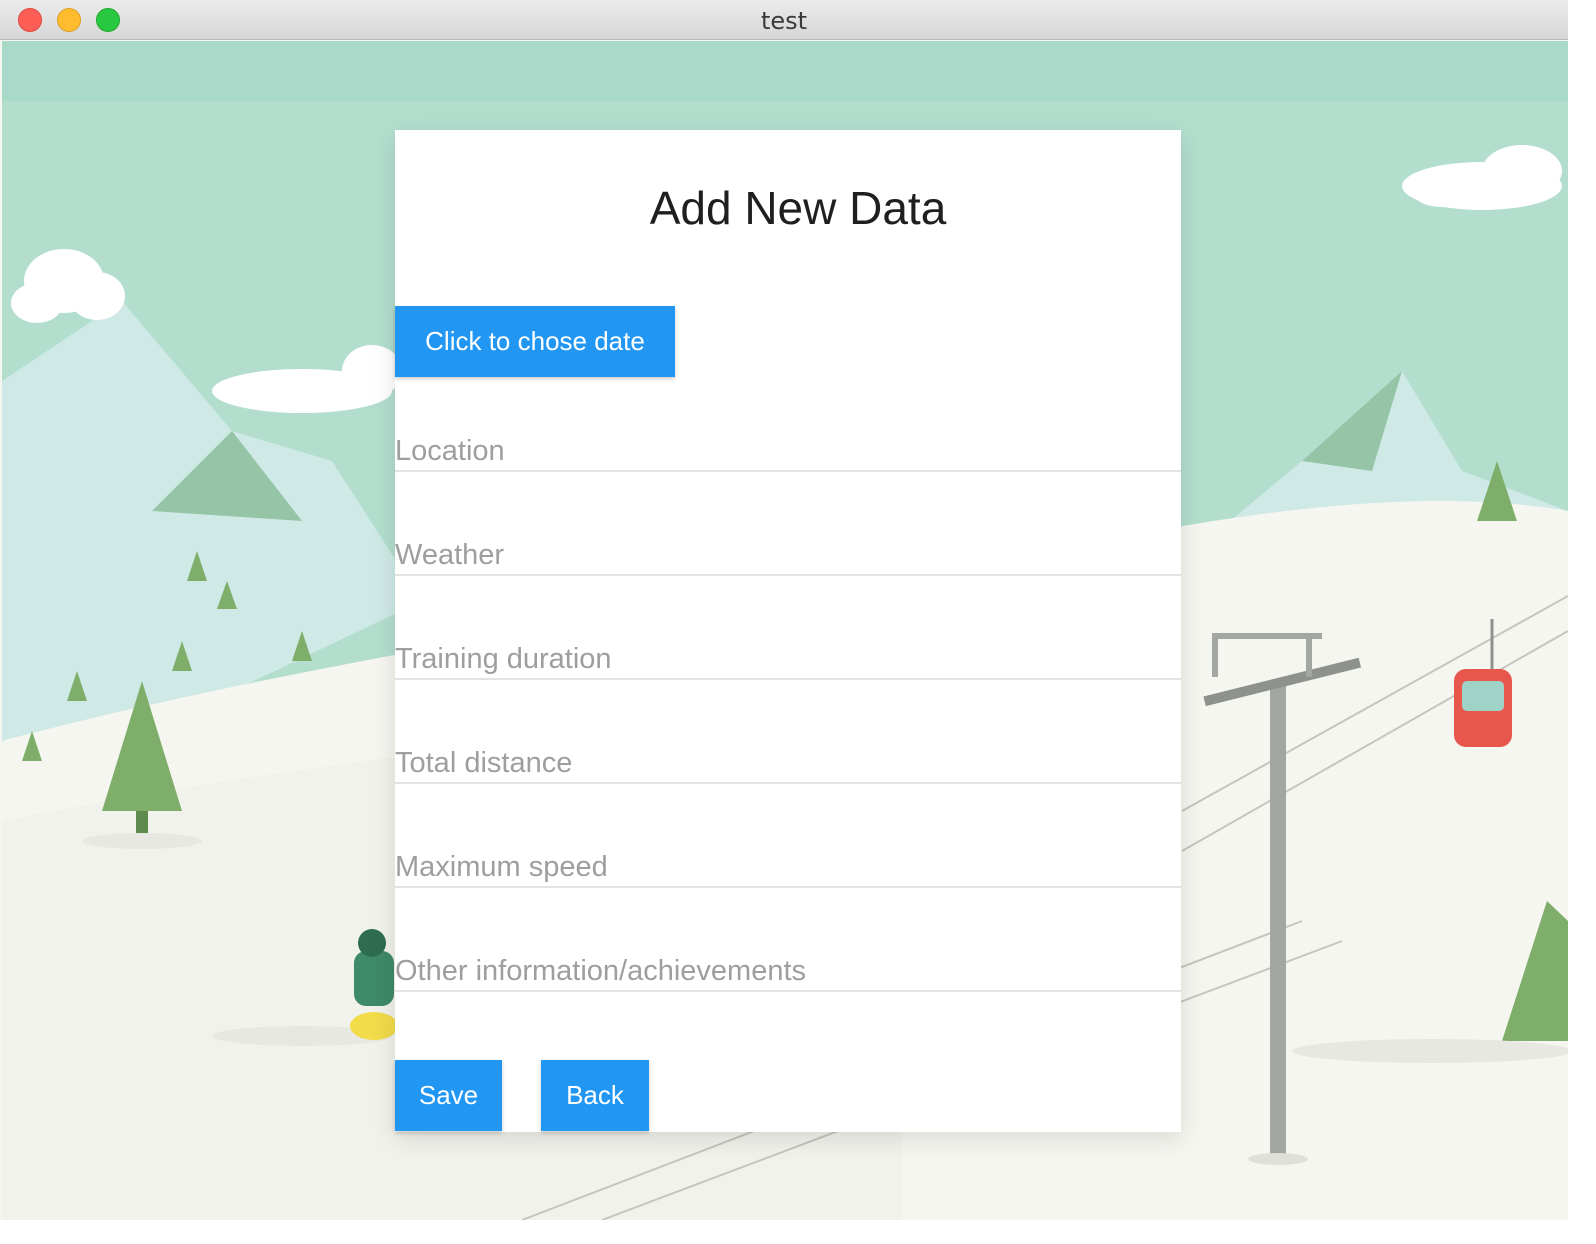  What do you see at coordinates (788, 764) in the screenshot?
I see `total-distance-input` at bounding box center [788, 764].